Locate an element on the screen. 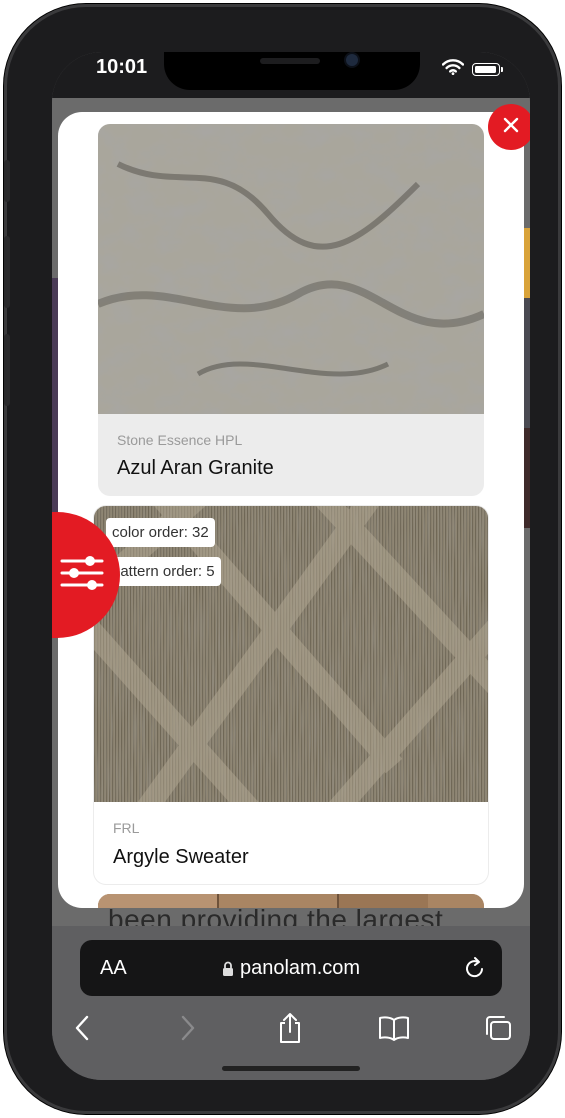 The image size is (565, 1118). forward-button is located at coordinates (188, 1030).